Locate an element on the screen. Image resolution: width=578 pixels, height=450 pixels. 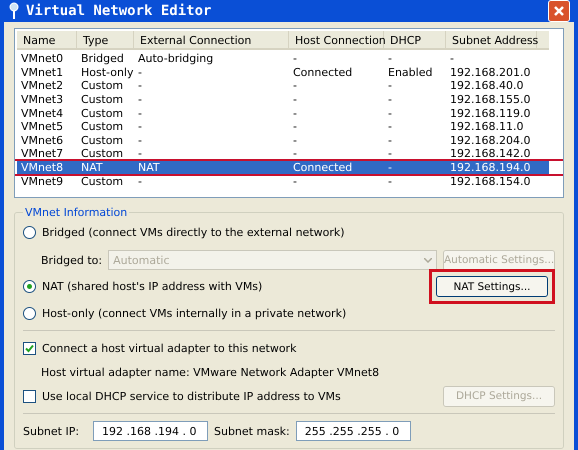
close-button is located at coordinates (559, 11).